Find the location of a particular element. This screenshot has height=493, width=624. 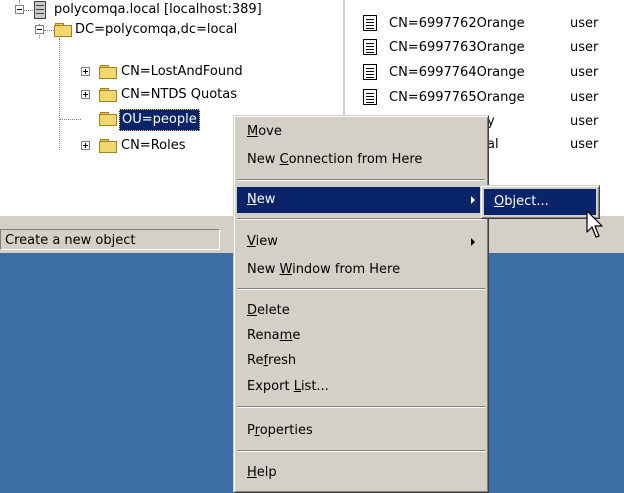

tree-item-ntds-quotas: CN=NTDS Quotas is located at coordinates (170, 95).